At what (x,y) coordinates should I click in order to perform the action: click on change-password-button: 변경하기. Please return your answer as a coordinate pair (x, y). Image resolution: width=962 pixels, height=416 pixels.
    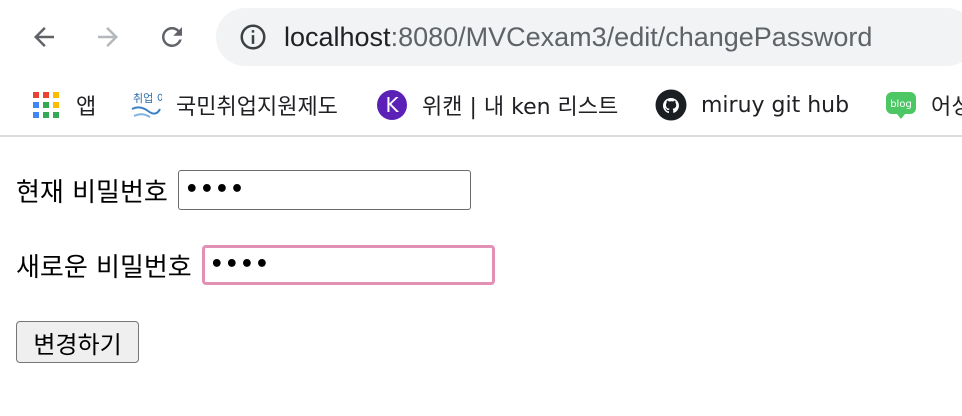
    Looking at the image, I should click on (77, 342).